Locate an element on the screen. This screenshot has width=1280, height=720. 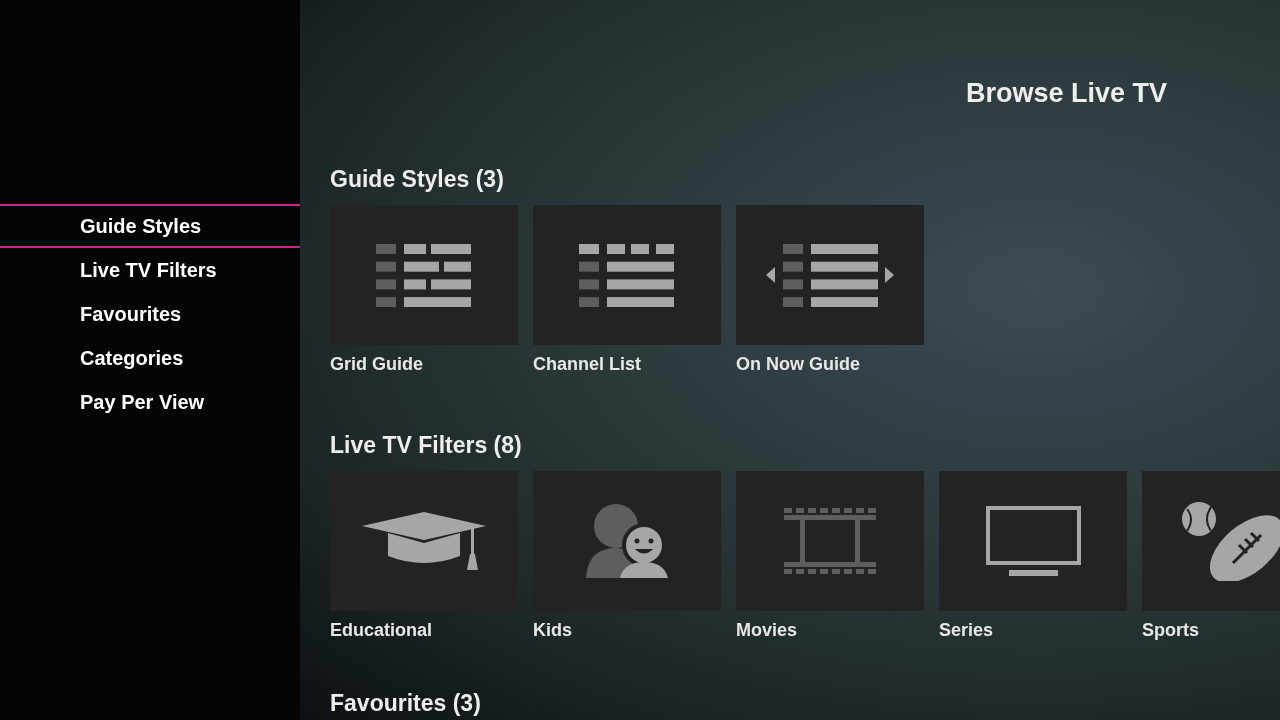
section-heading: Live TV Filters (8) is located at coordinates (426, 445).